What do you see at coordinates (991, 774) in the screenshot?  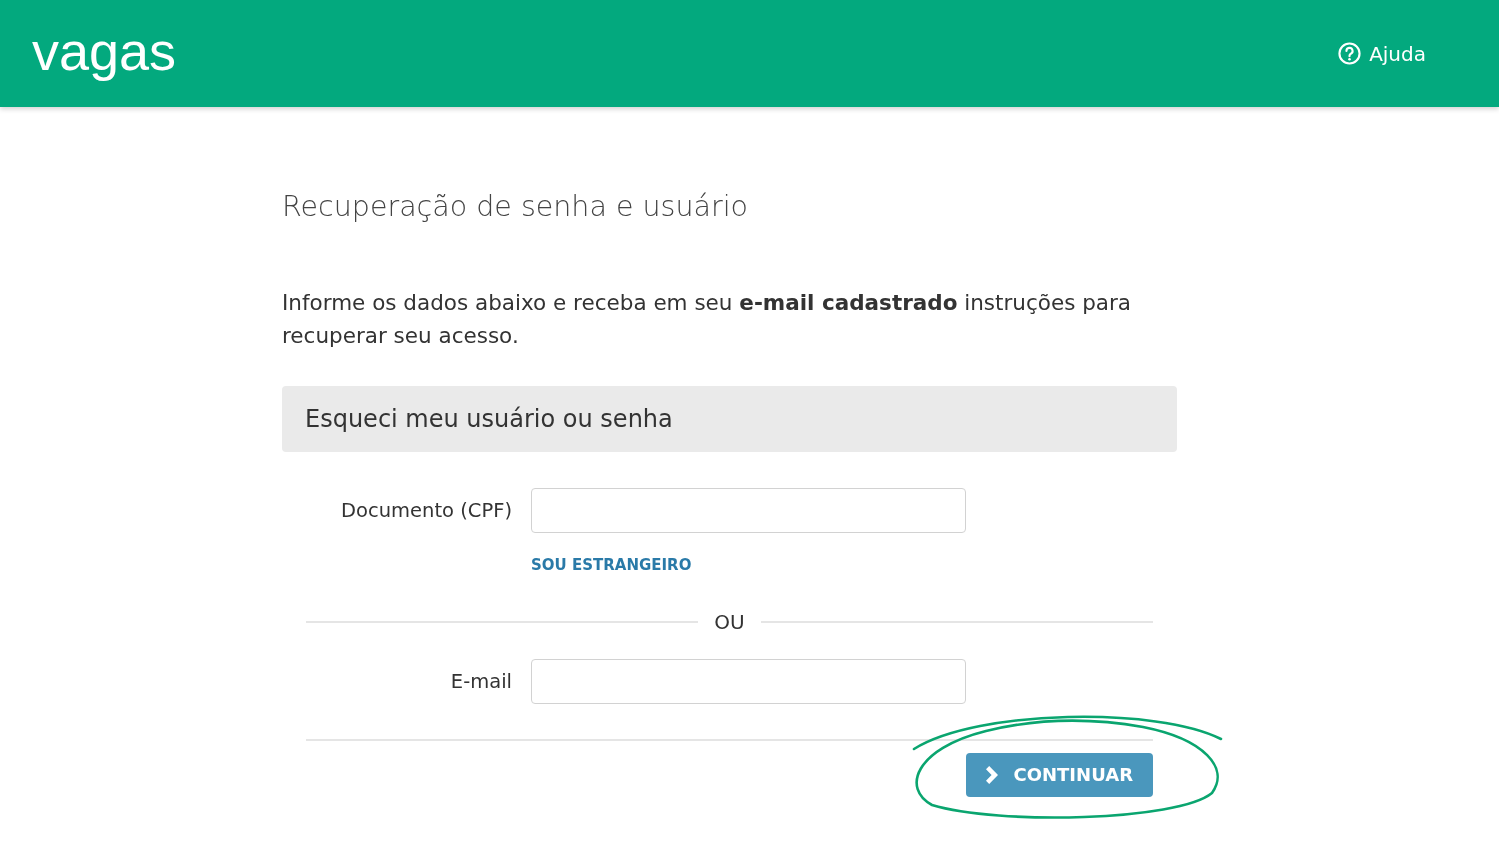 I see `chevron-right-icon` at bounding box center [991, 774].